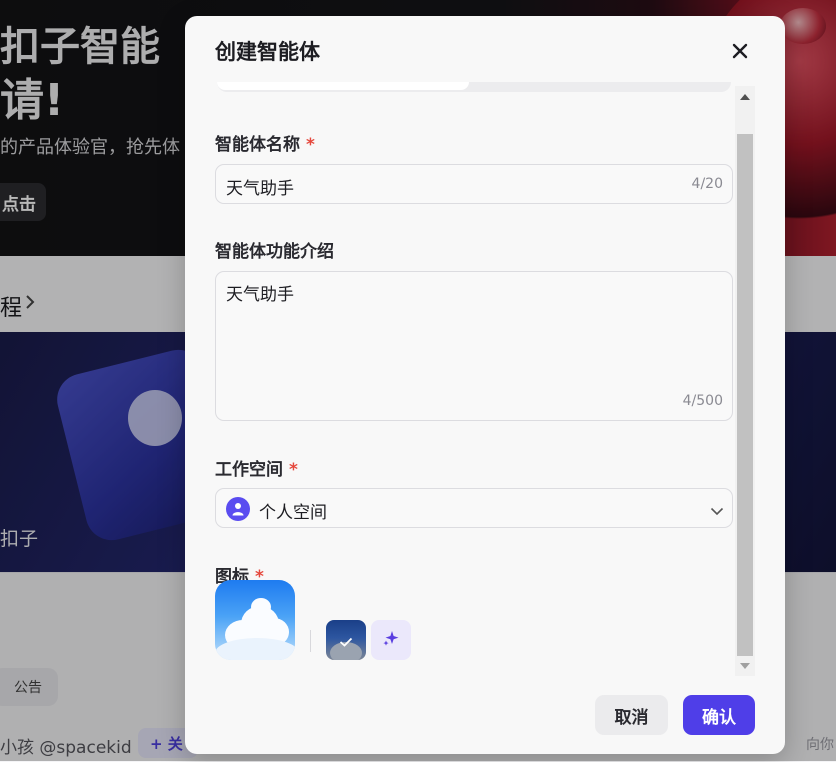 This screenshot has width=836, height=762. I want to click on workspace-select: 个人空间, so click(474, 508).